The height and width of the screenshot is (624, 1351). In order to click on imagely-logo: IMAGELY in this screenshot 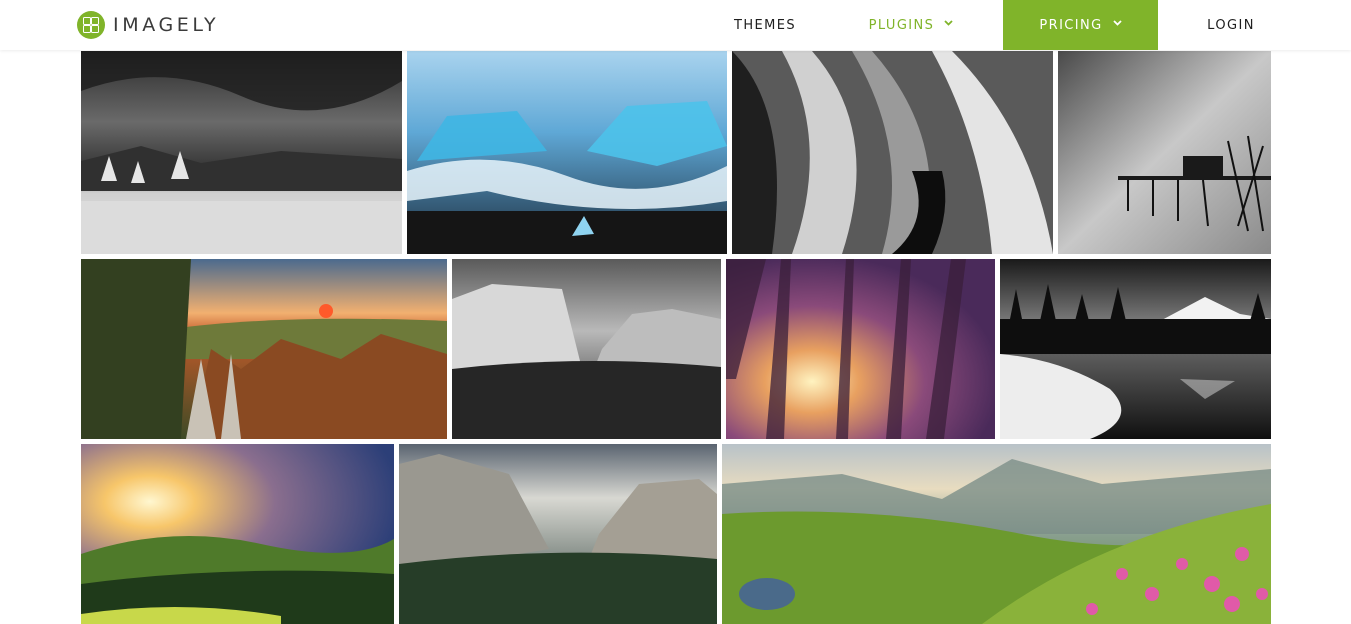, I will do `click(148, 25)`.